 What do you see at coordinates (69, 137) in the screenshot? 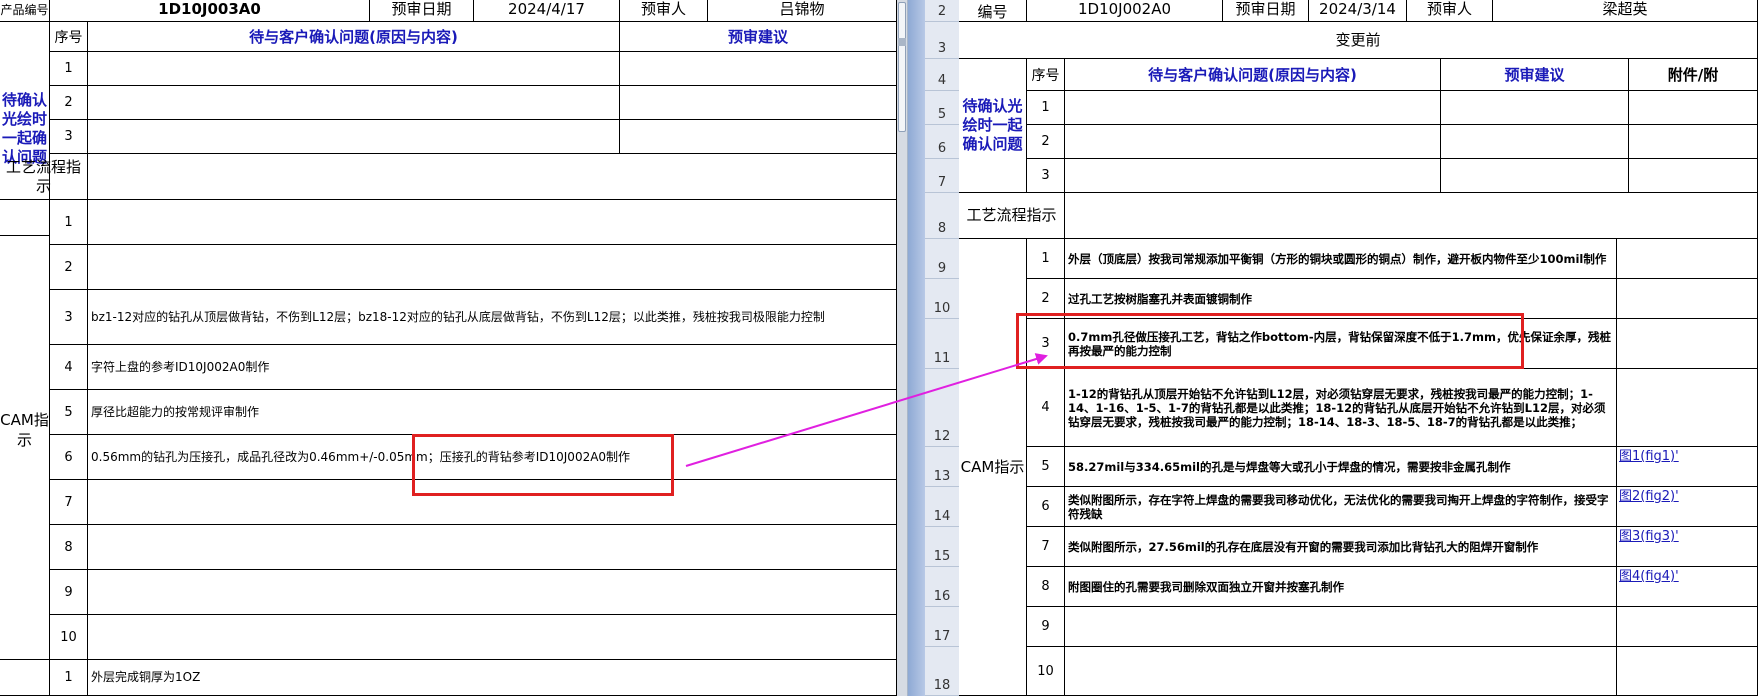
I see `left-confirm-row-number: 3` at bounding box center [69, 137].